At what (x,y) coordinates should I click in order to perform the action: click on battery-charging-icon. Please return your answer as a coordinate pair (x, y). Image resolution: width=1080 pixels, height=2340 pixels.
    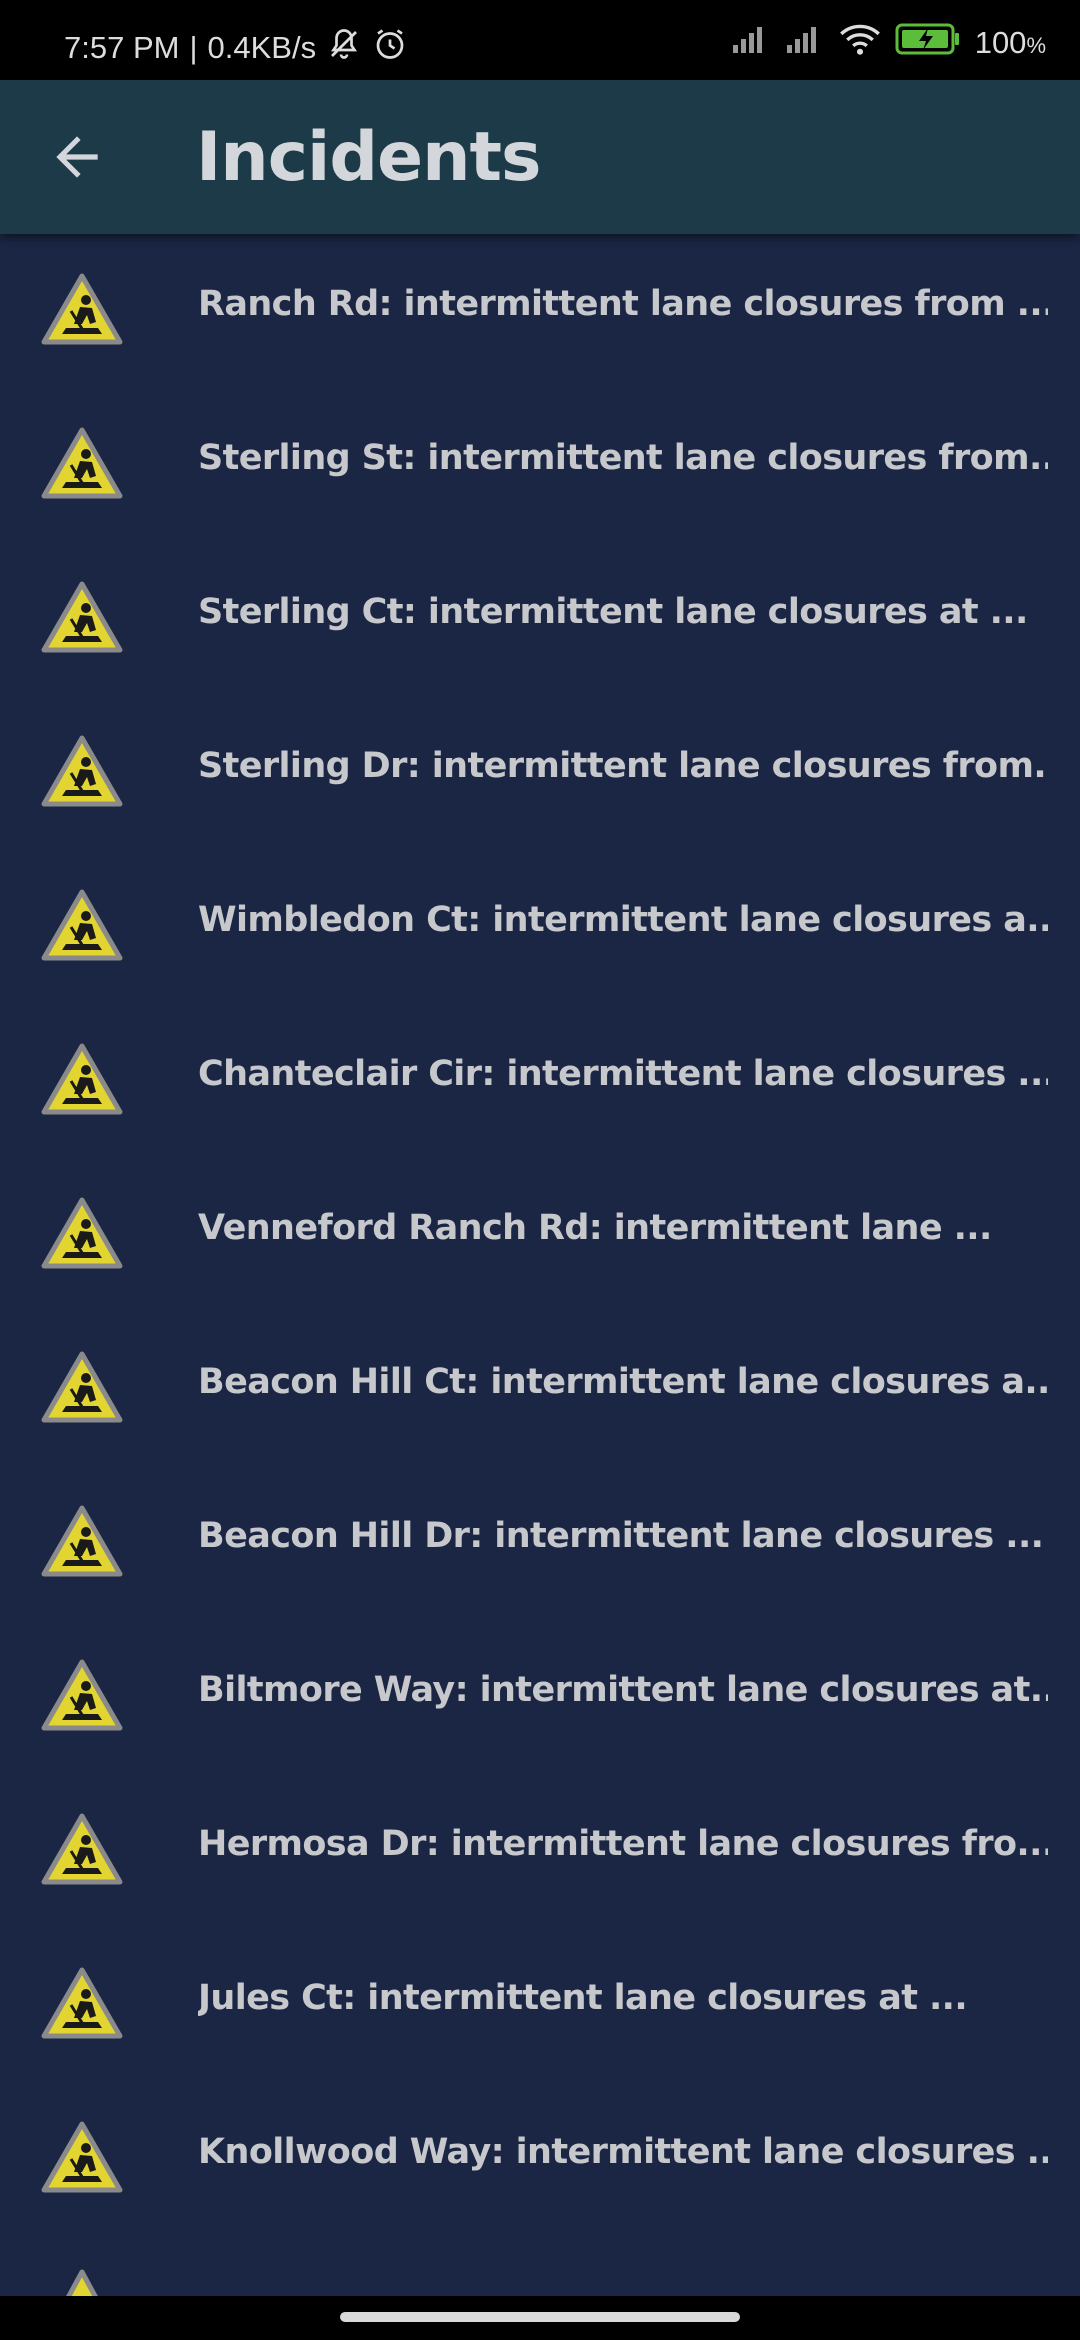
    Looking at the image, I should click on (928, 43).